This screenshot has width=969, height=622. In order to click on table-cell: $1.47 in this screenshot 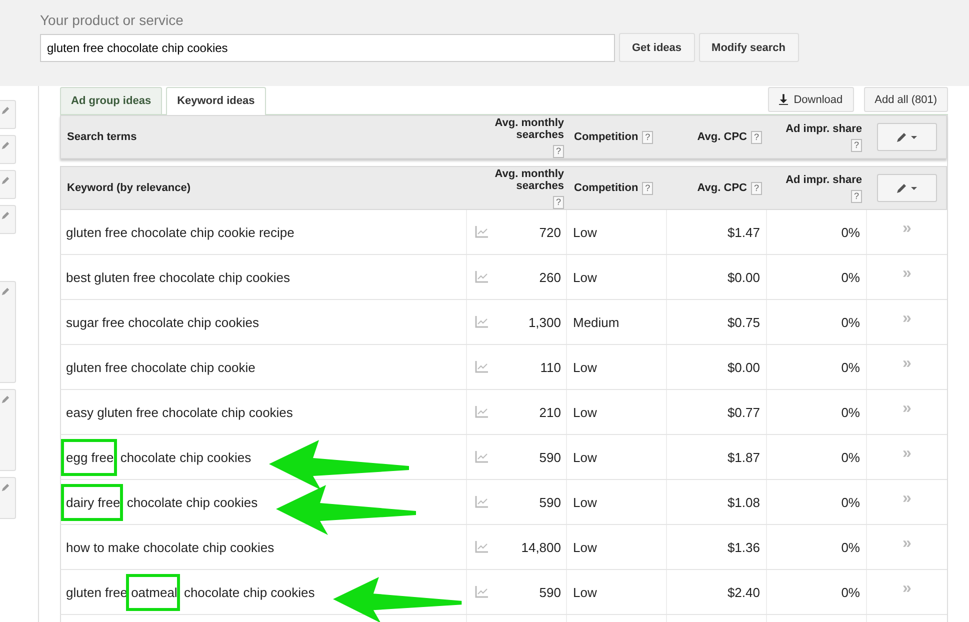, I will do `click(743, 232)`.